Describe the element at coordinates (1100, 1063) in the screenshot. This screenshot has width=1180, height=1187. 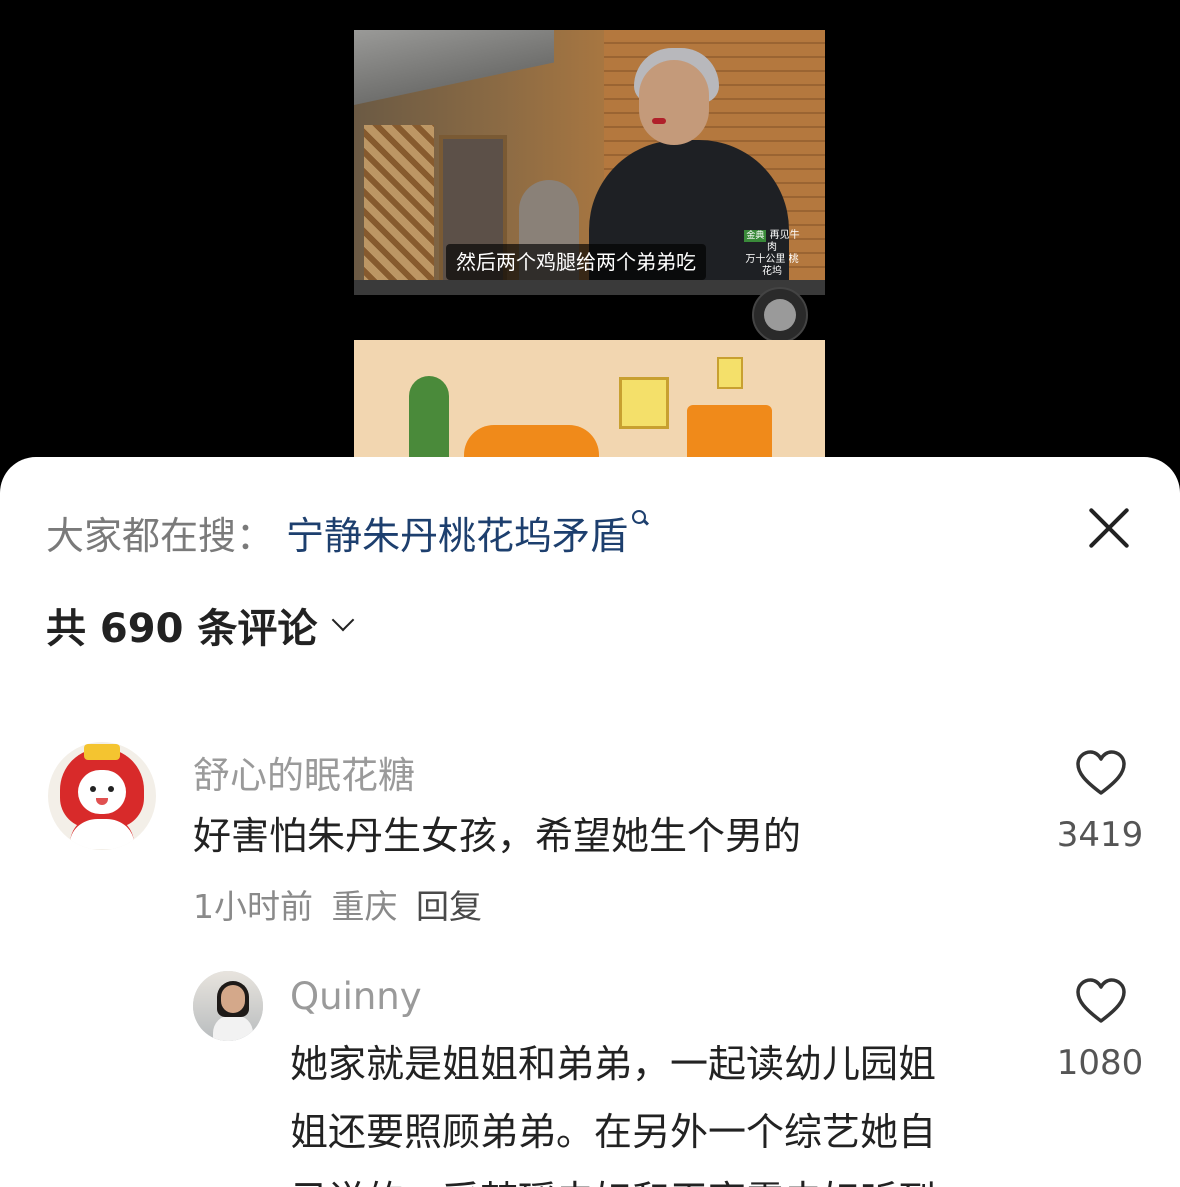
I see `like-count: 1080` at that location.